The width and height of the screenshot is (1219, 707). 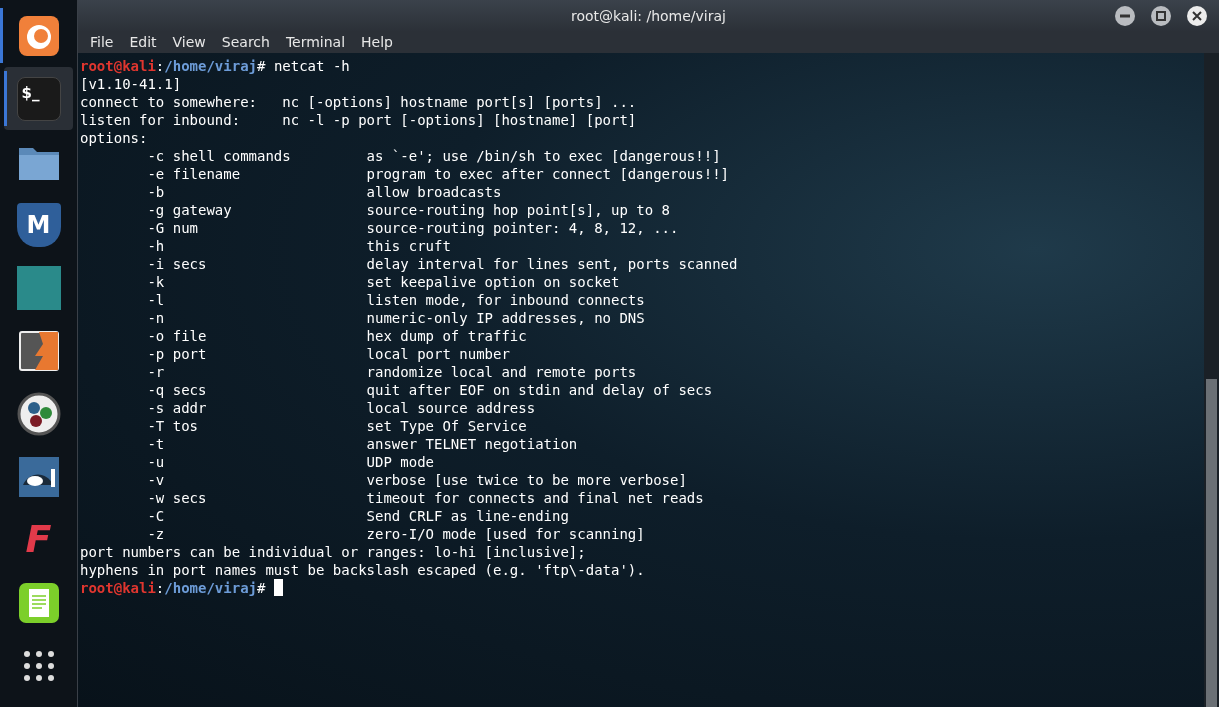 What do you see at coordinates (177, 336) in the screenshot?
I see `option-name: -o file` at bounding box center [177, 336].